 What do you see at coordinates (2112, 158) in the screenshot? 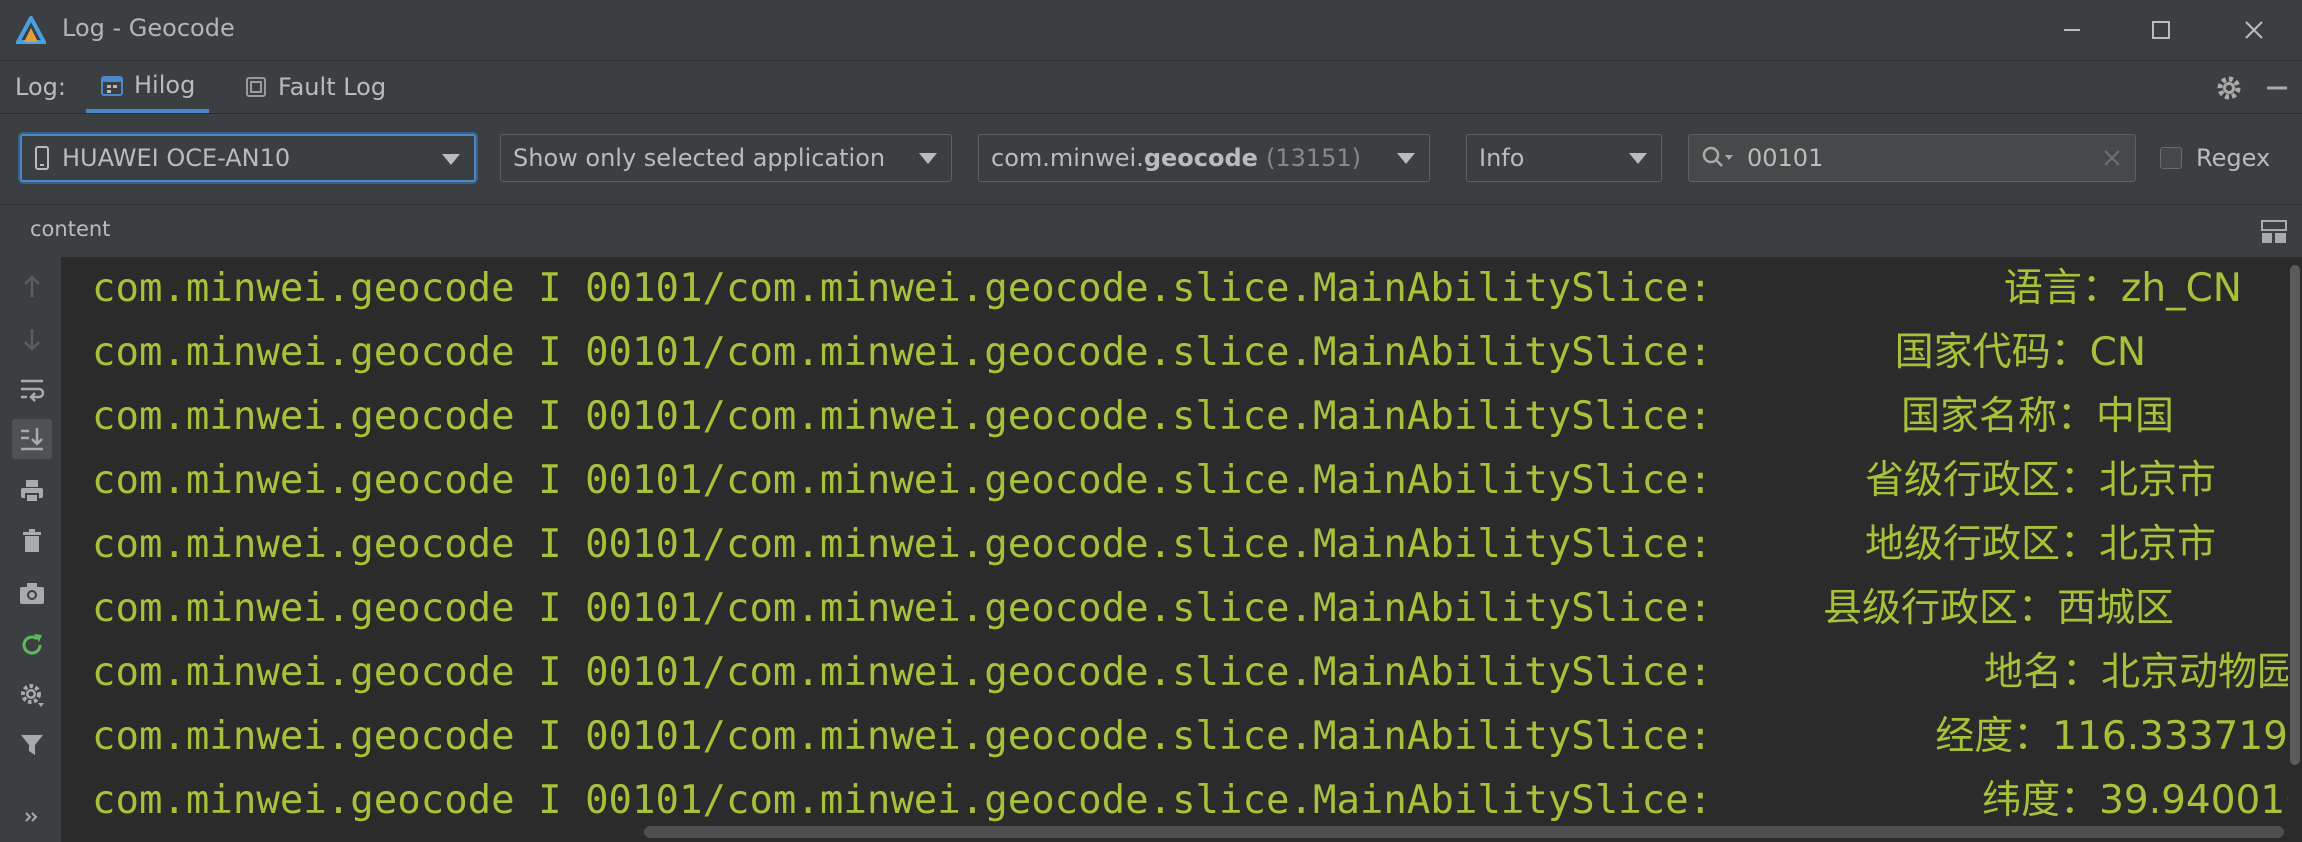
I see `clear-search-icon` at bounding box center [2112, 158].